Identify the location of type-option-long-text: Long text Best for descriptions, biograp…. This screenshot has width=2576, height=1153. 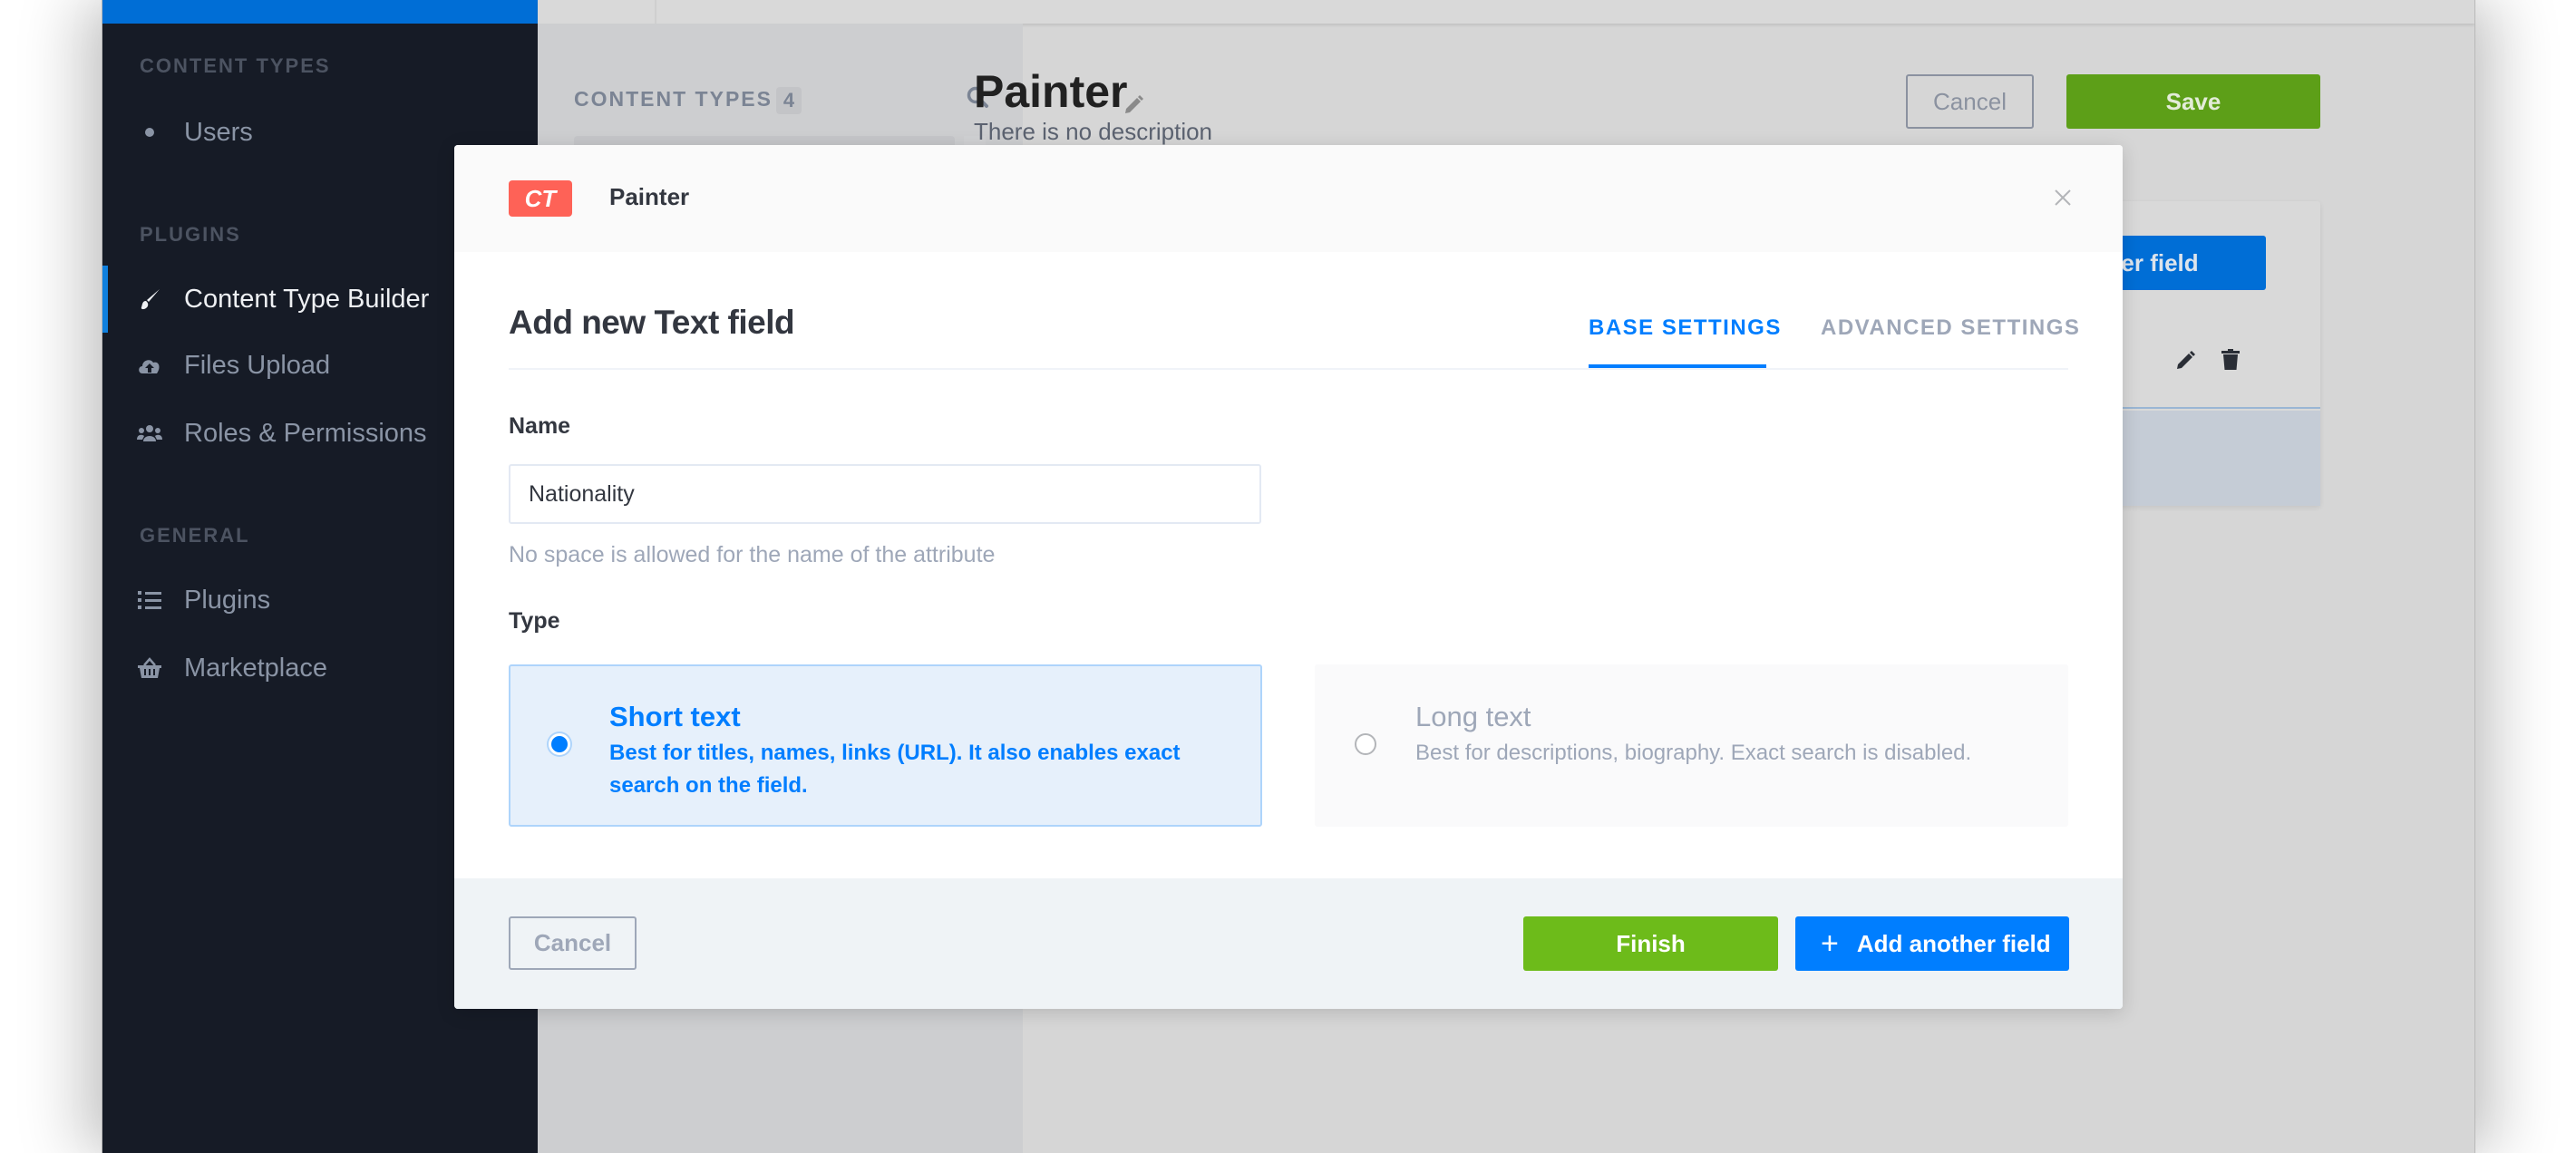
(1691, 745).